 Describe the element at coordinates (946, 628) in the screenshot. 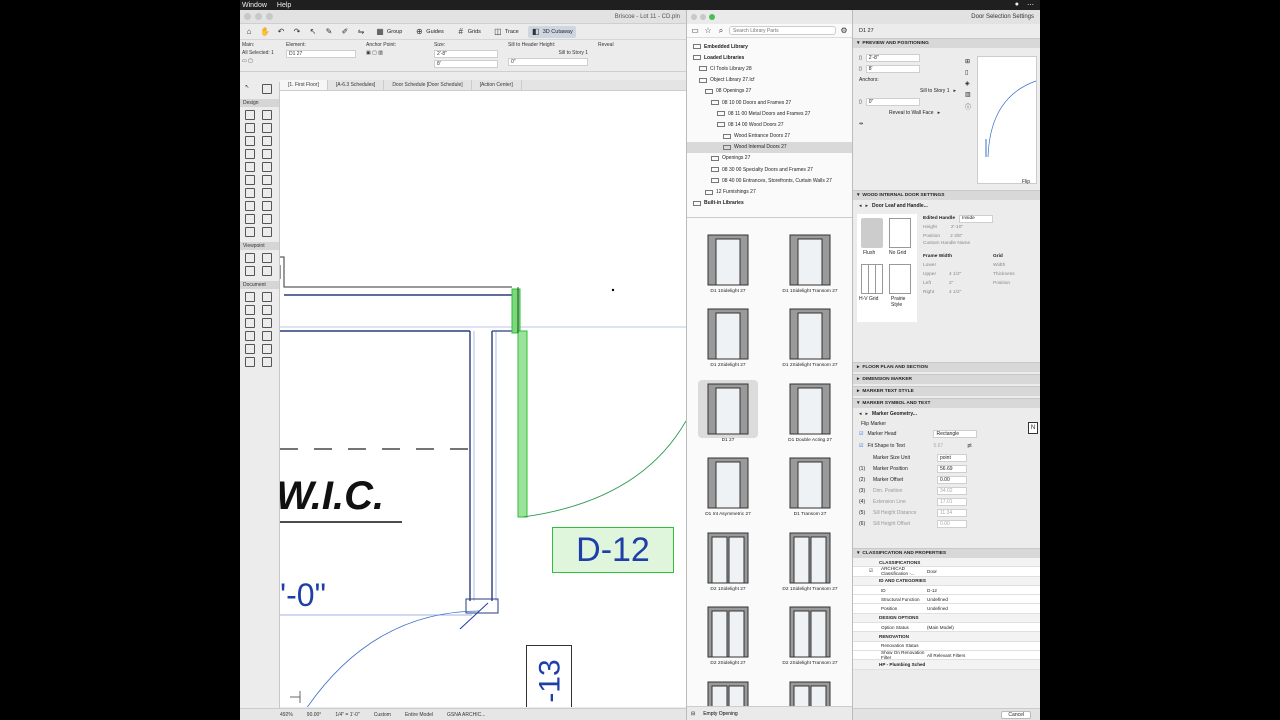

I see `property-row: Option Status (Main Model)` at that location.